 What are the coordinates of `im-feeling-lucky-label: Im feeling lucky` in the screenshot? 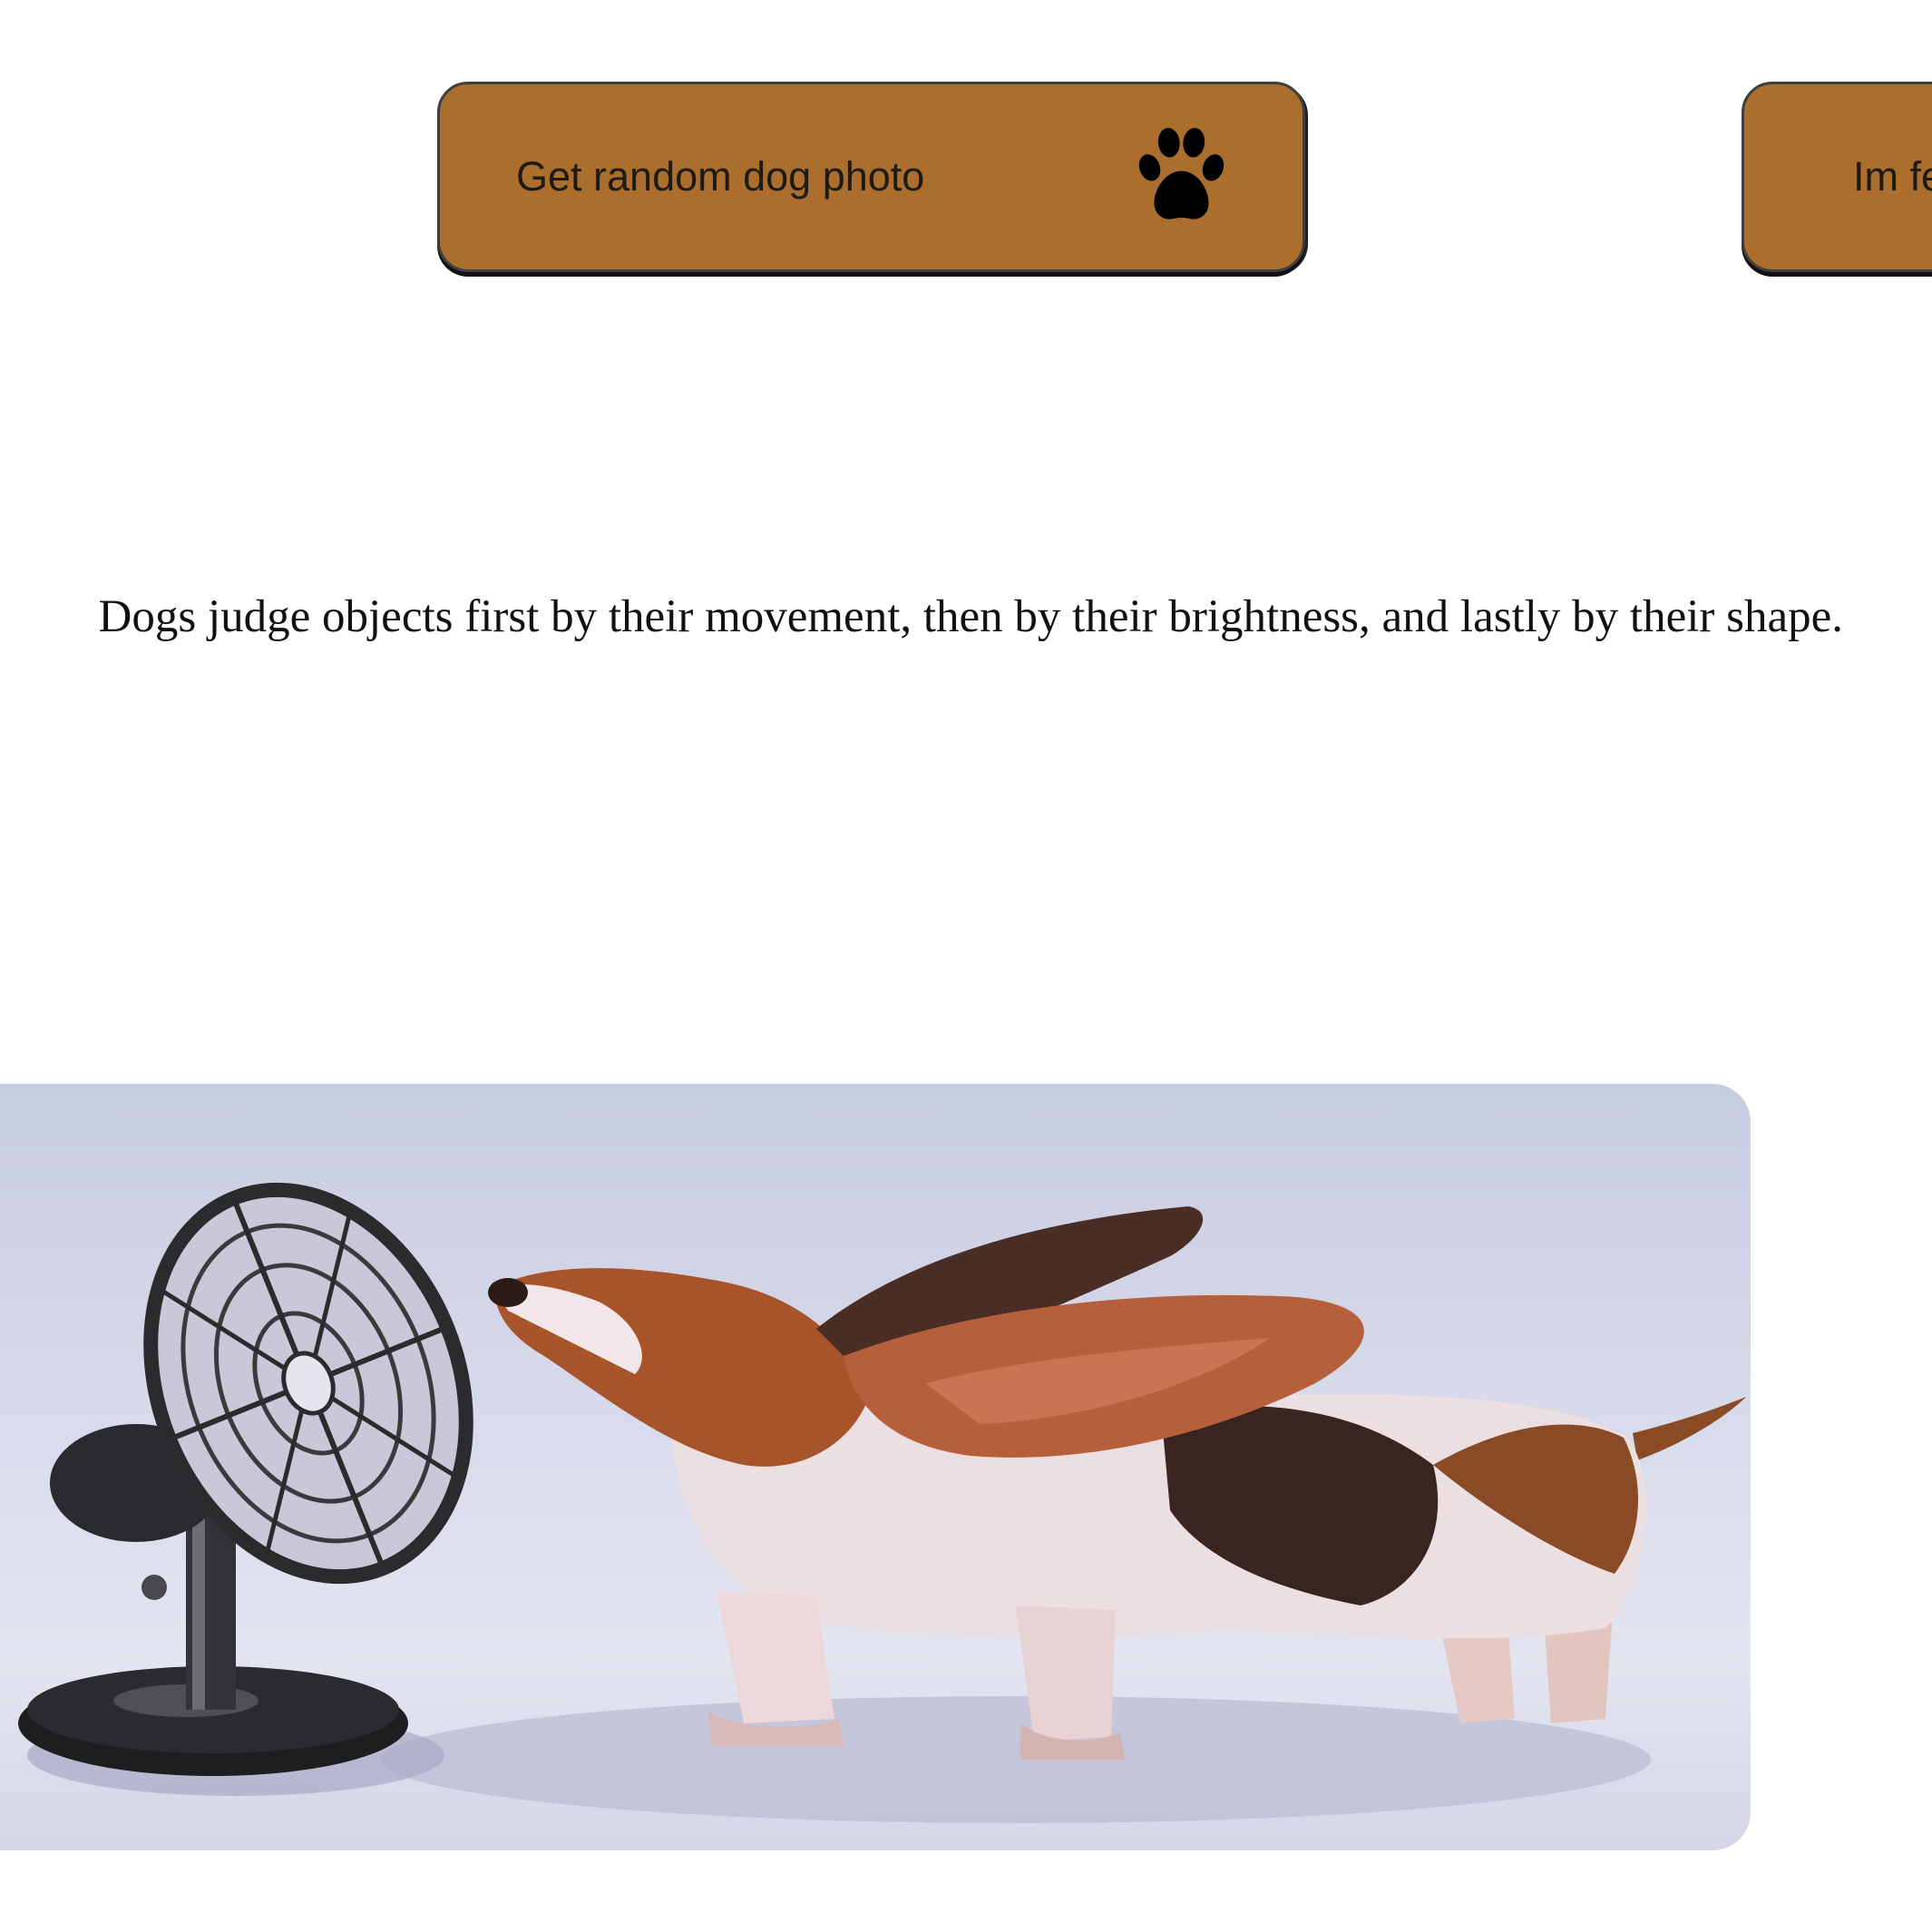 It's located at (1892, 176).